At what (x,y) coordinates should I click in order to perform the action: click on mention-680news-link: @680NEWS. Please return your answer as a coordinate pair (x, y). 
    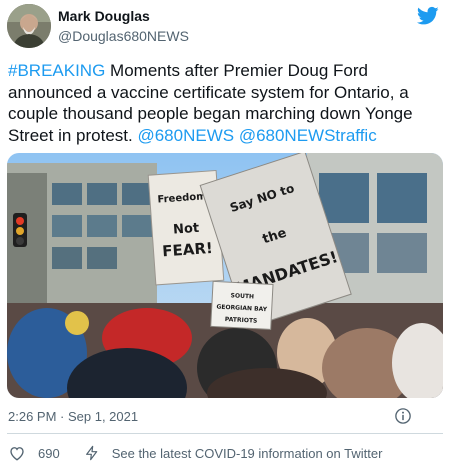
    Looking at the image, I should click on (185, 135).